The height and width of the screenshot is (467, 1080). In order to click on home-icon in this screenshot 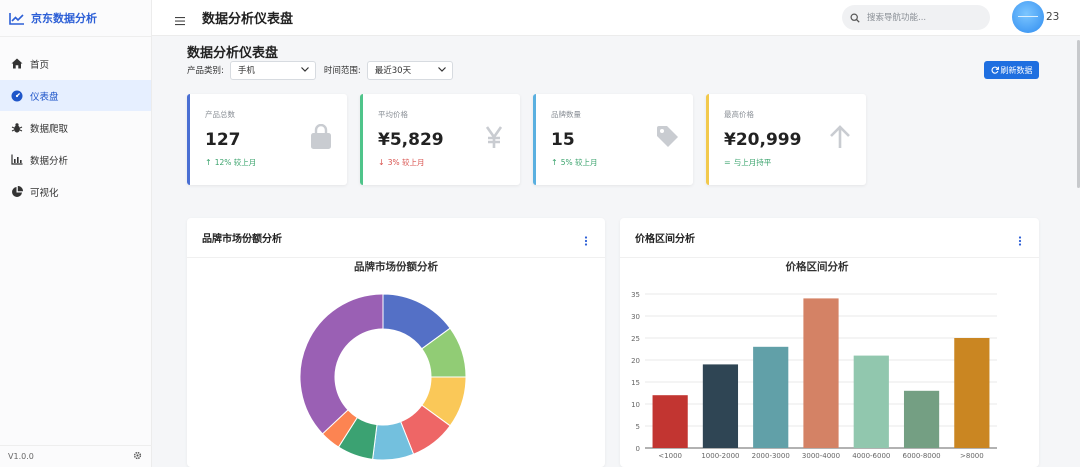, I will do `click(16, 63)`.